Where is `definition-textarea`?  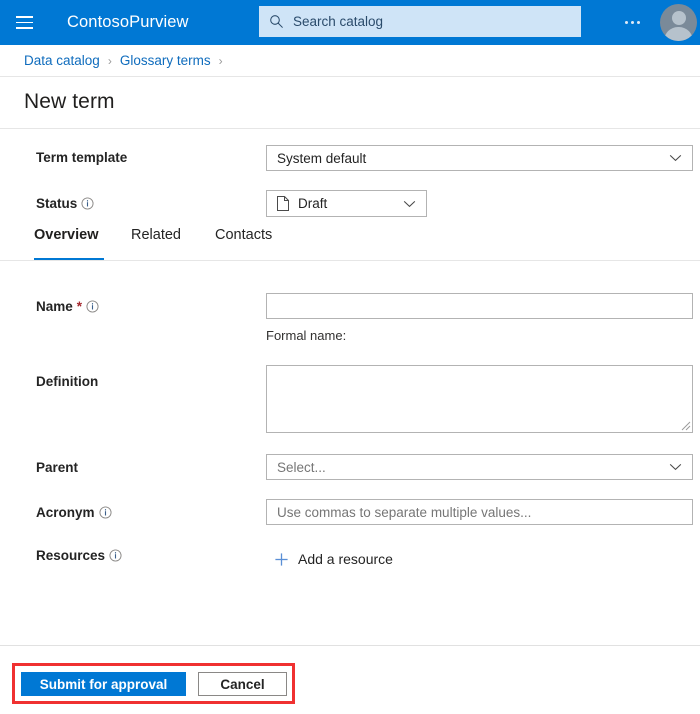 definition-textarea is located at coordinates (479, 399).